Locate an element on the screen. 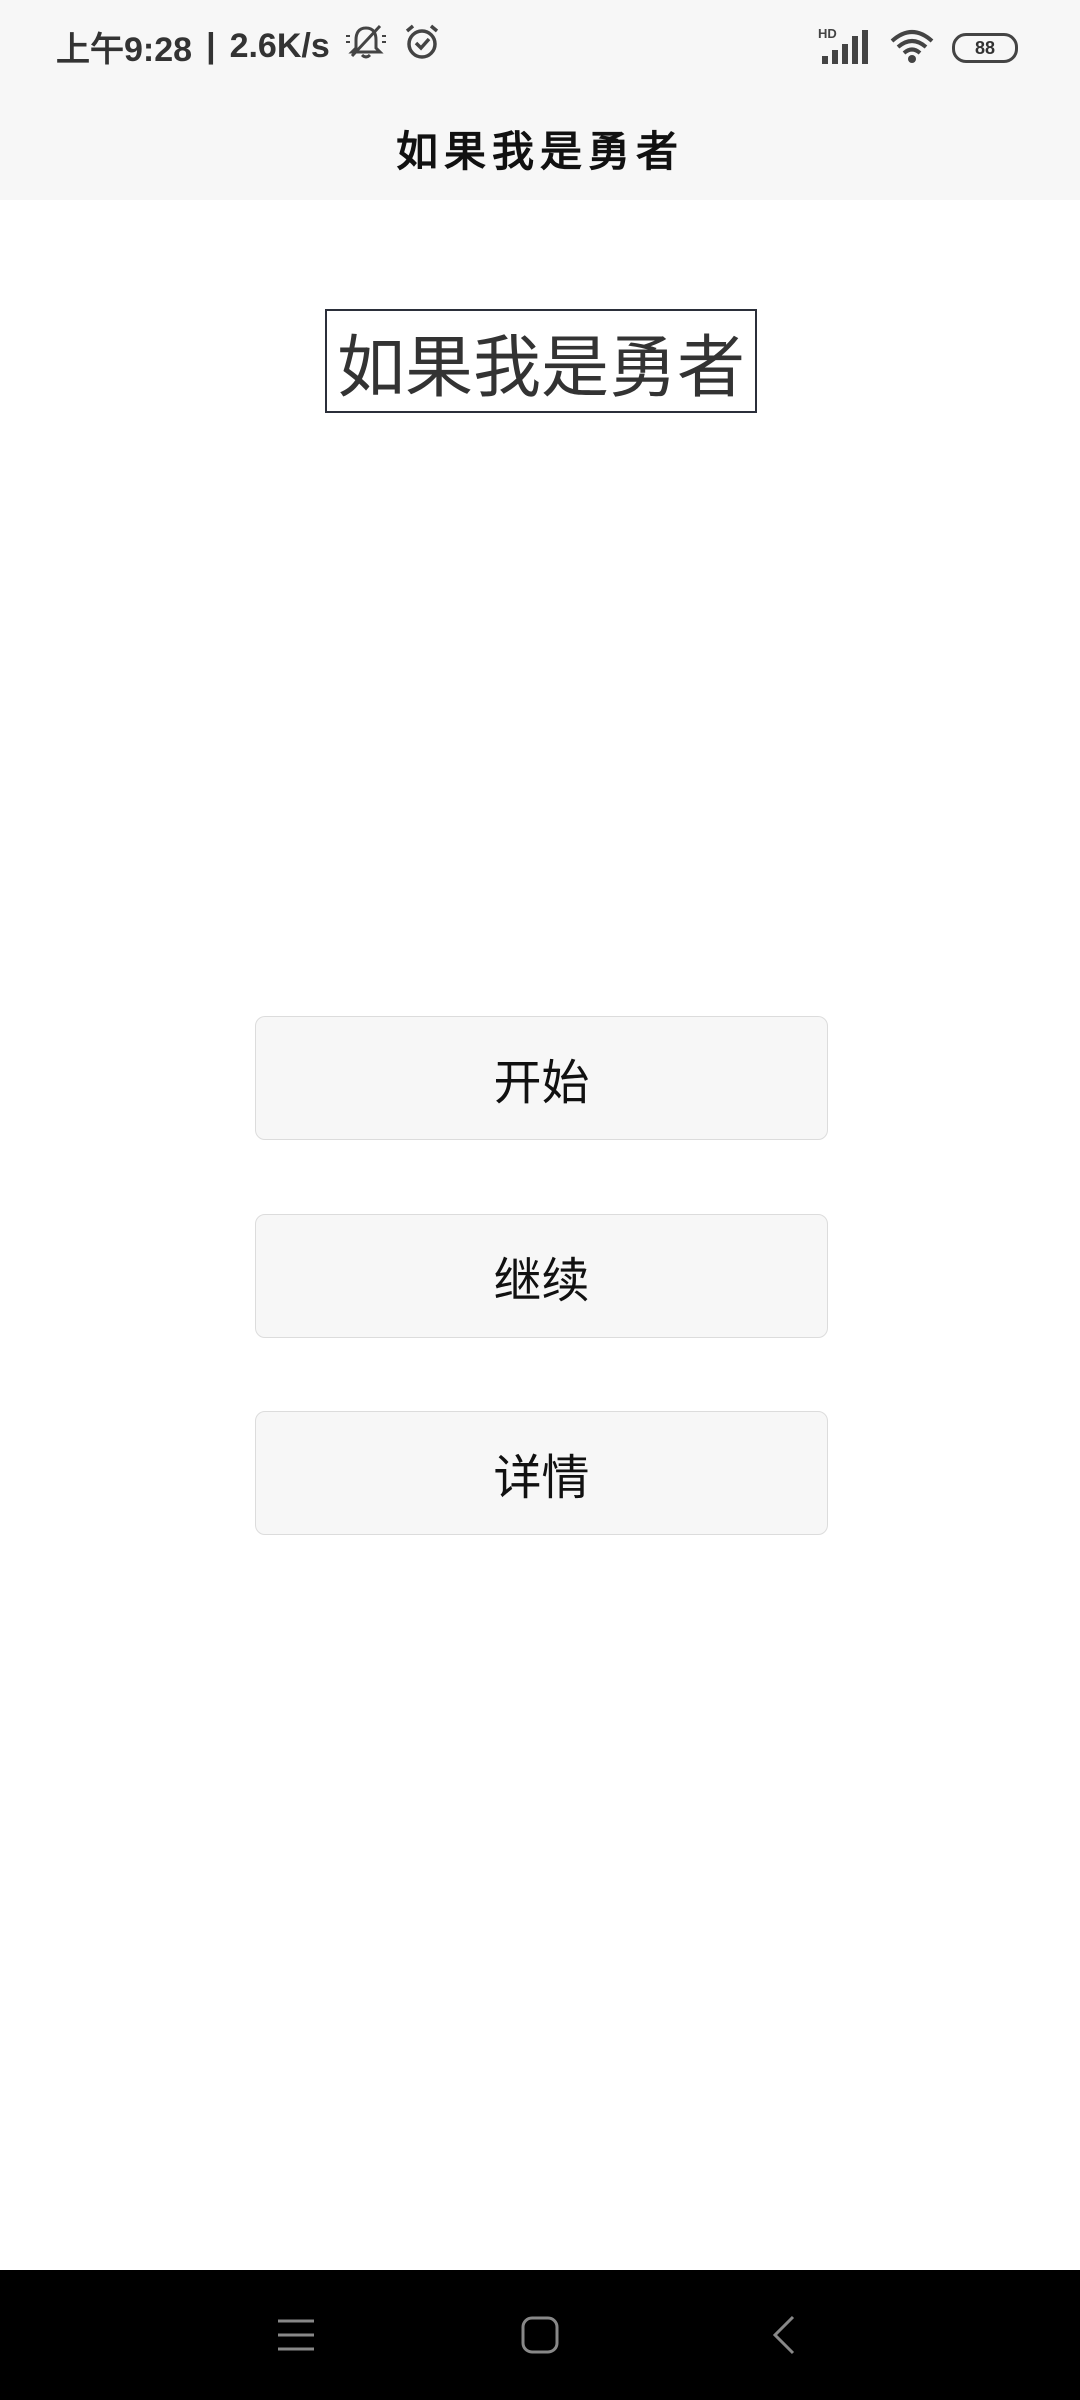 This screenshot has height=2400, width=1080. alarm-icon is located at coordinates (422, 46).